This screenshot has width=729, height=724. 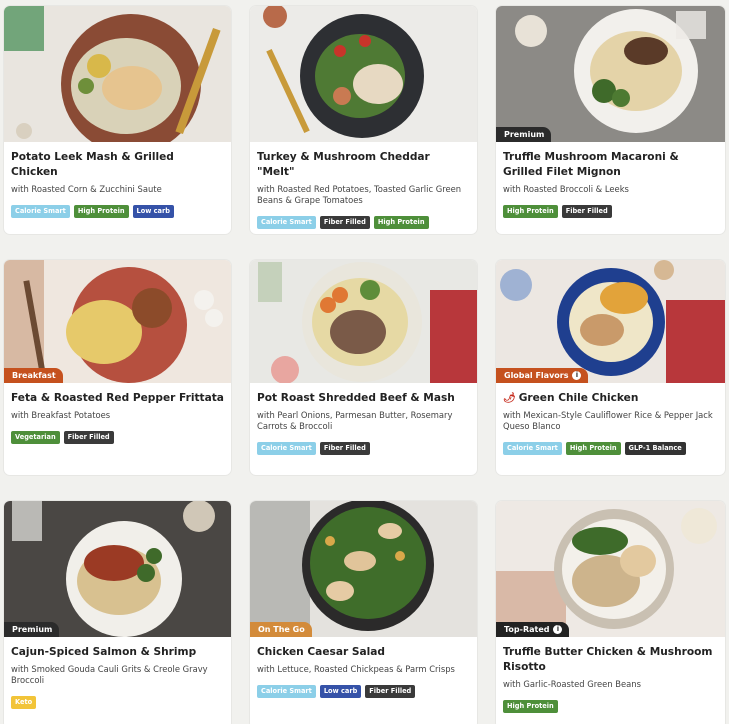 What do you see at coordinates (86, 189) in the screenshot?
I see `meal-subtitle: with Roasted Corn & Zucchini Saute` at bounding box center [86, 189].